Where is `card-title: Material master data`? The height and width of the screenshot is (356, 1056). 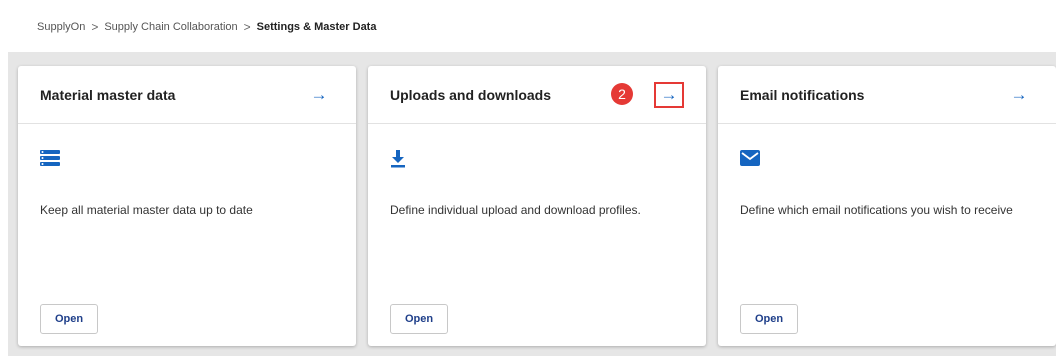
card-title: Material master data is located at coordinates (108, 94).